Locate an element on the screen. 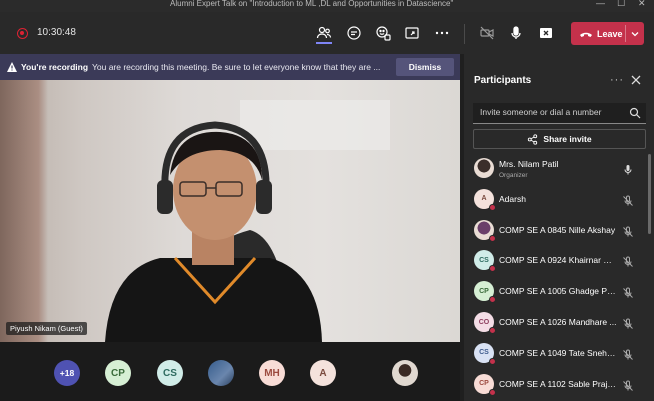 This screenshot has width=654, height=401. share-icon is located at coordinates (533, 139).